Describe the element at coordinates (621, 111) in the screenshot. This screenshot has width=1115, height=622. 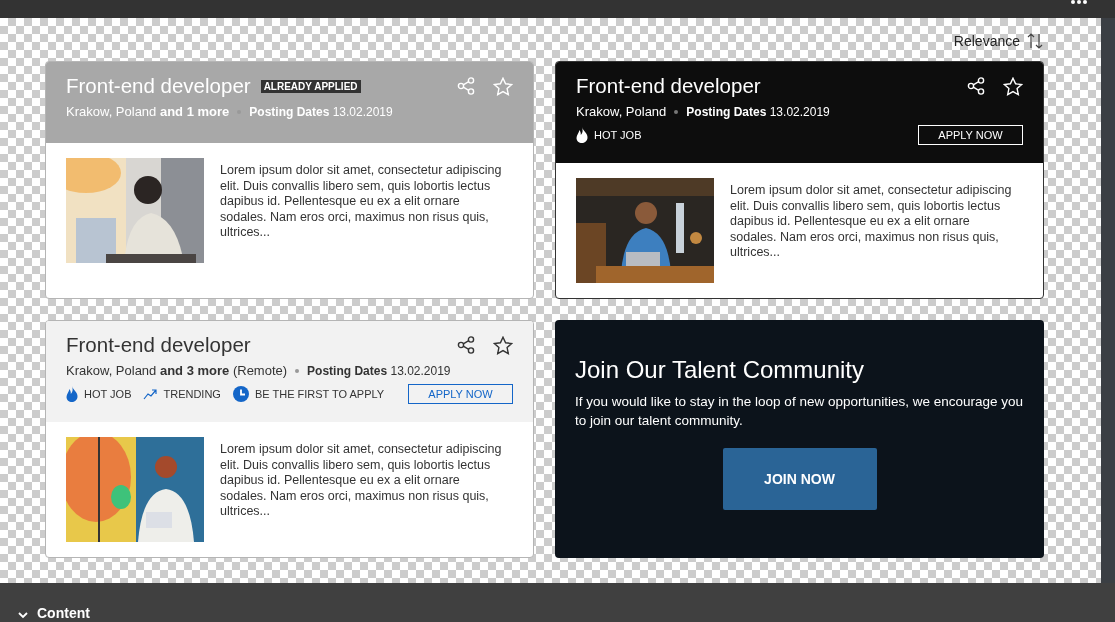
I see `job-location: Krakow, Poland` at that location.